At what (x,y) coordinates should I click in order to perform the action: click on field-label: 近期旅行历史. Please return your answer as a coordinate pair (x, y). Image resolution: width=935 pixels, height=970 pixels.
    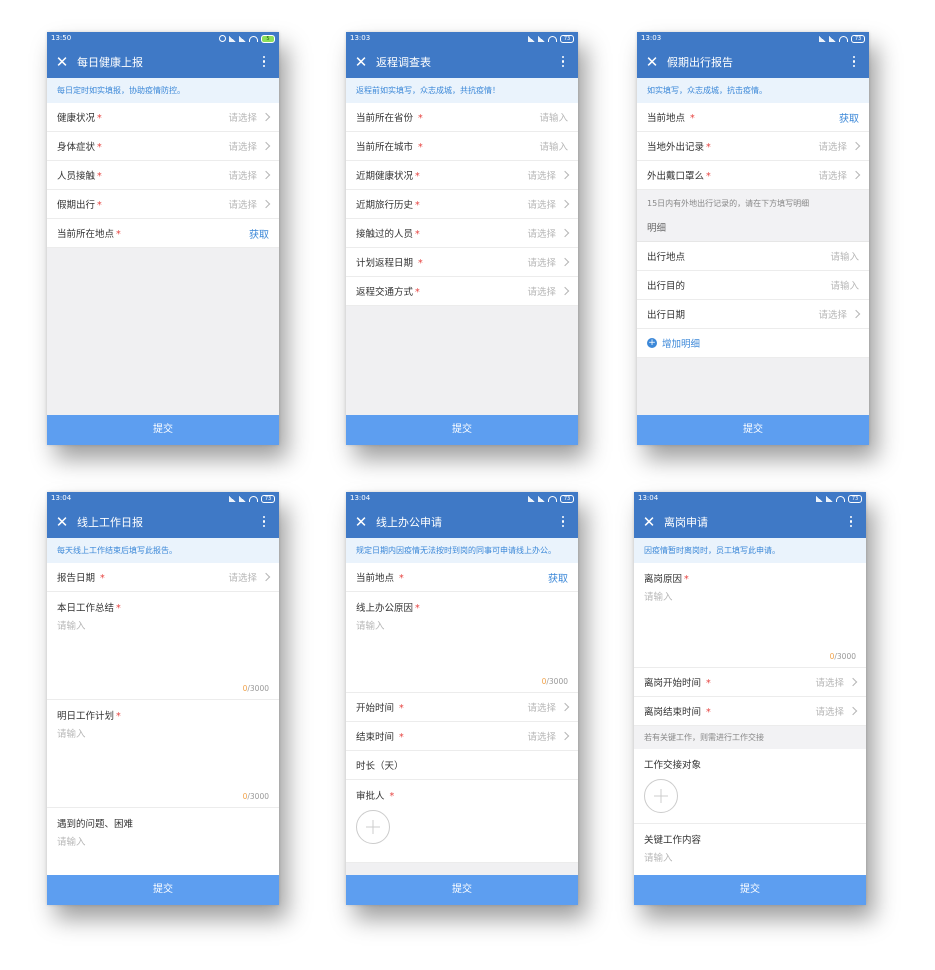
    Looking at the image, I should click on (385, 205).